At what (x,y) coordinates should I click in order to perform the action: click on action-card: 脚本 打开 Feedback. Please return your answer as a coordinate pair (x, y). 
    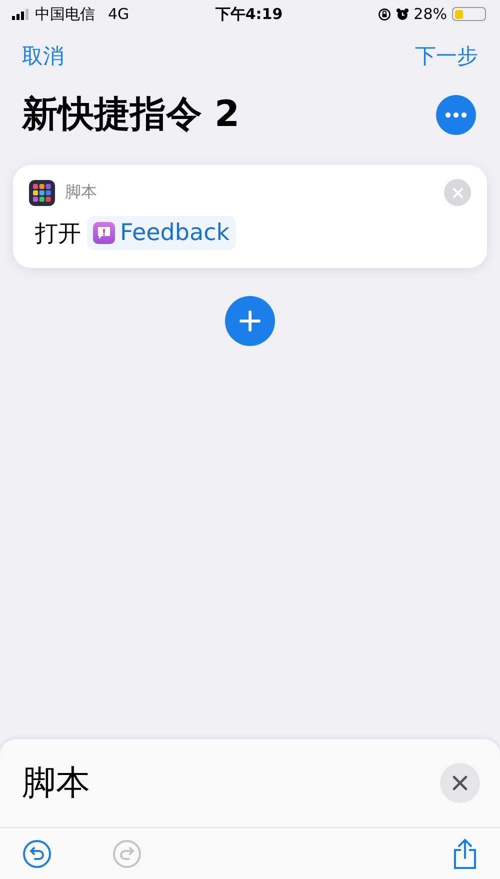
    Looking at the image, I should click on (250, 216).